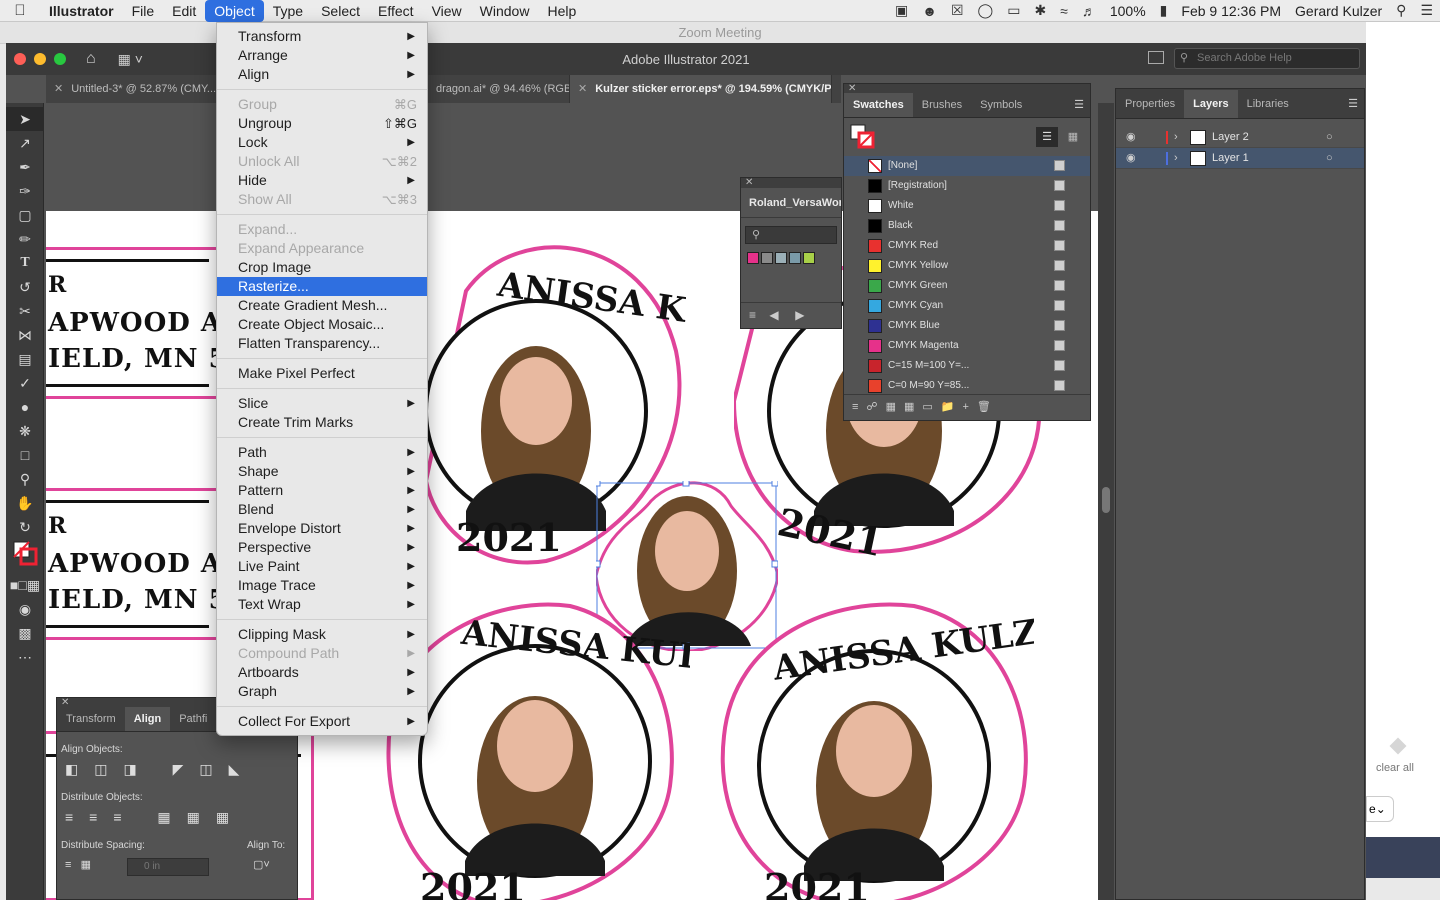 This screenshot has height=900, width=1440. I want to click on vertical-scrollbar, so click(1106, 501).